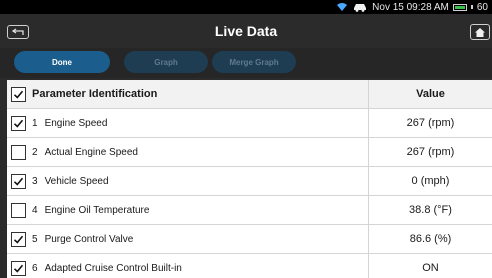 The image size is (492, 278). Describe the element at coordinates (482, 7) in the screenshot. I see `battery-level: 60` at that location.